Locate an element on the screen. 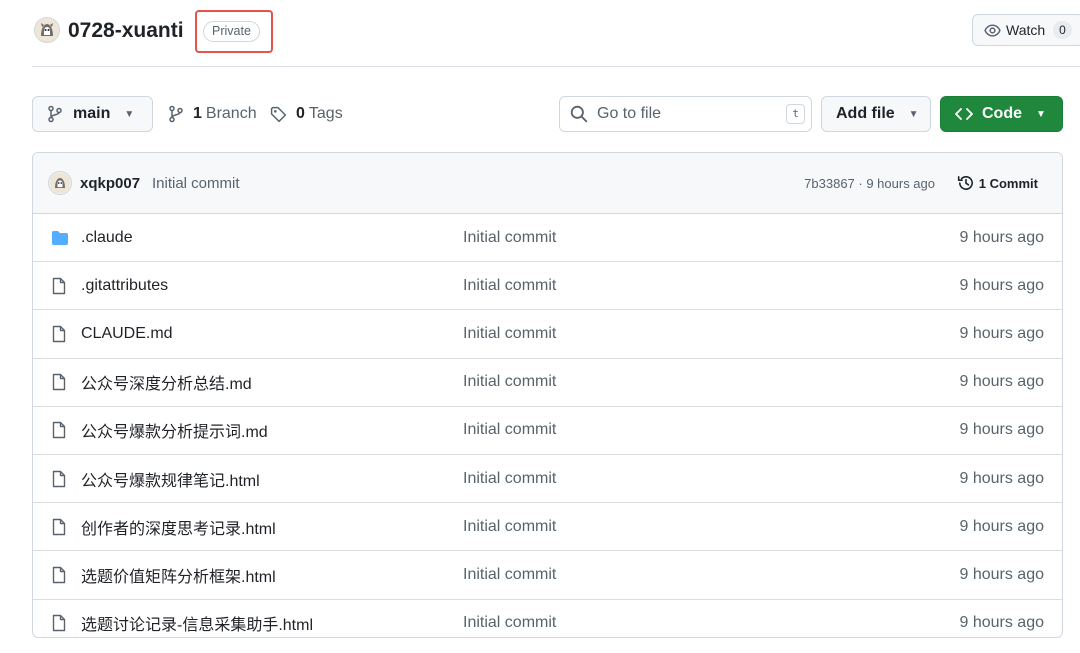 The image size is (1080, 653). repo-name: 0728-xuanti is located at coordinates (126, 31).